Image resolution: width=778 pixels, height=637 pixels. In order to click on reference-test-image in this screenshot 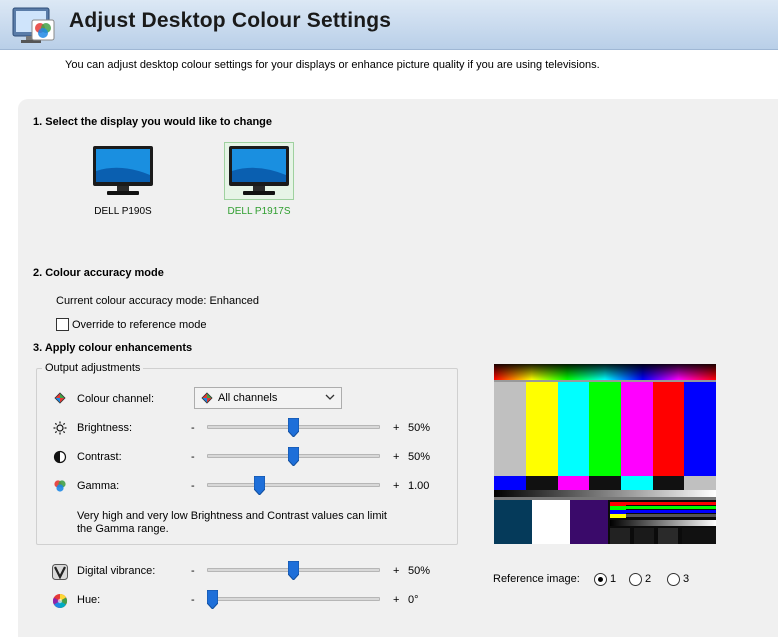, I will do `click(605, 454)`.